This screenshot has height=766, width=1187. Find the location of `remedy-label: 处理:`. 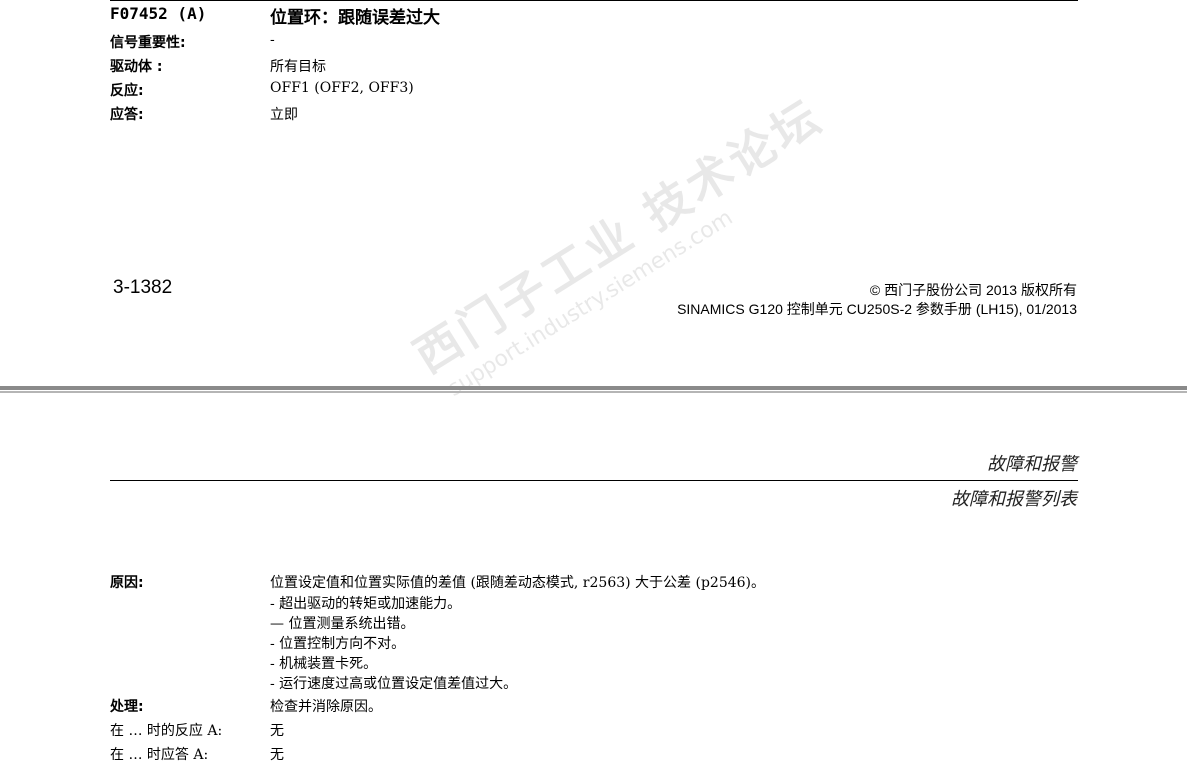

remedy-label: 处理: is located at coordinates (127, 707).